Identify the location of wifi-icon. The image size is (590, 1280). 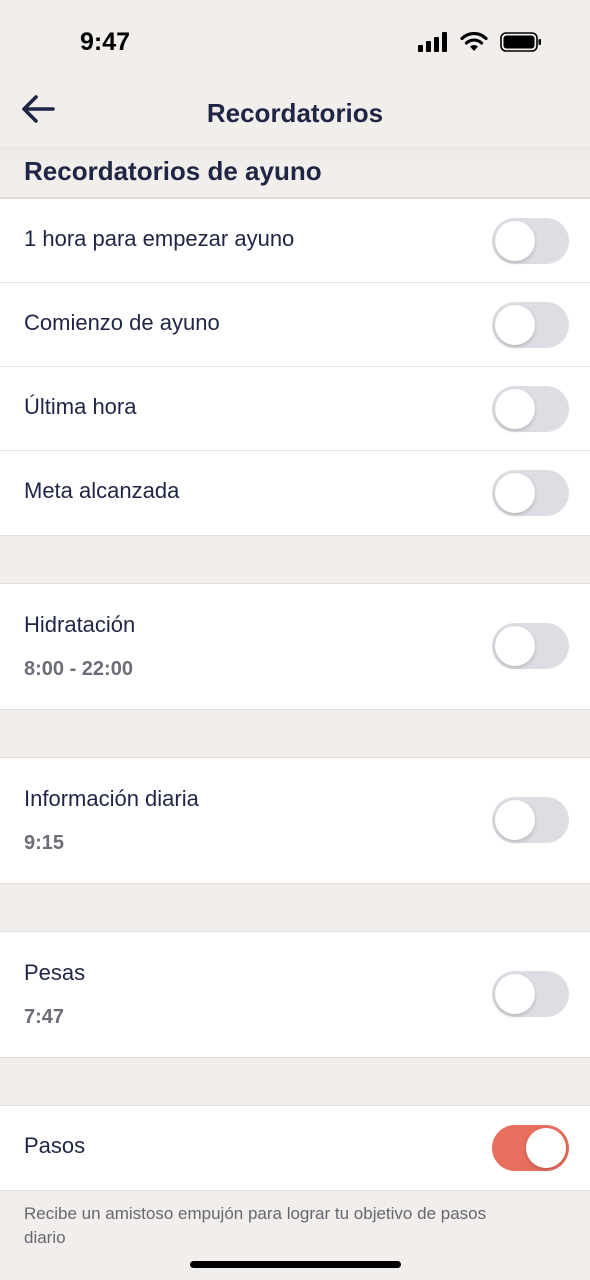
(474, 41).